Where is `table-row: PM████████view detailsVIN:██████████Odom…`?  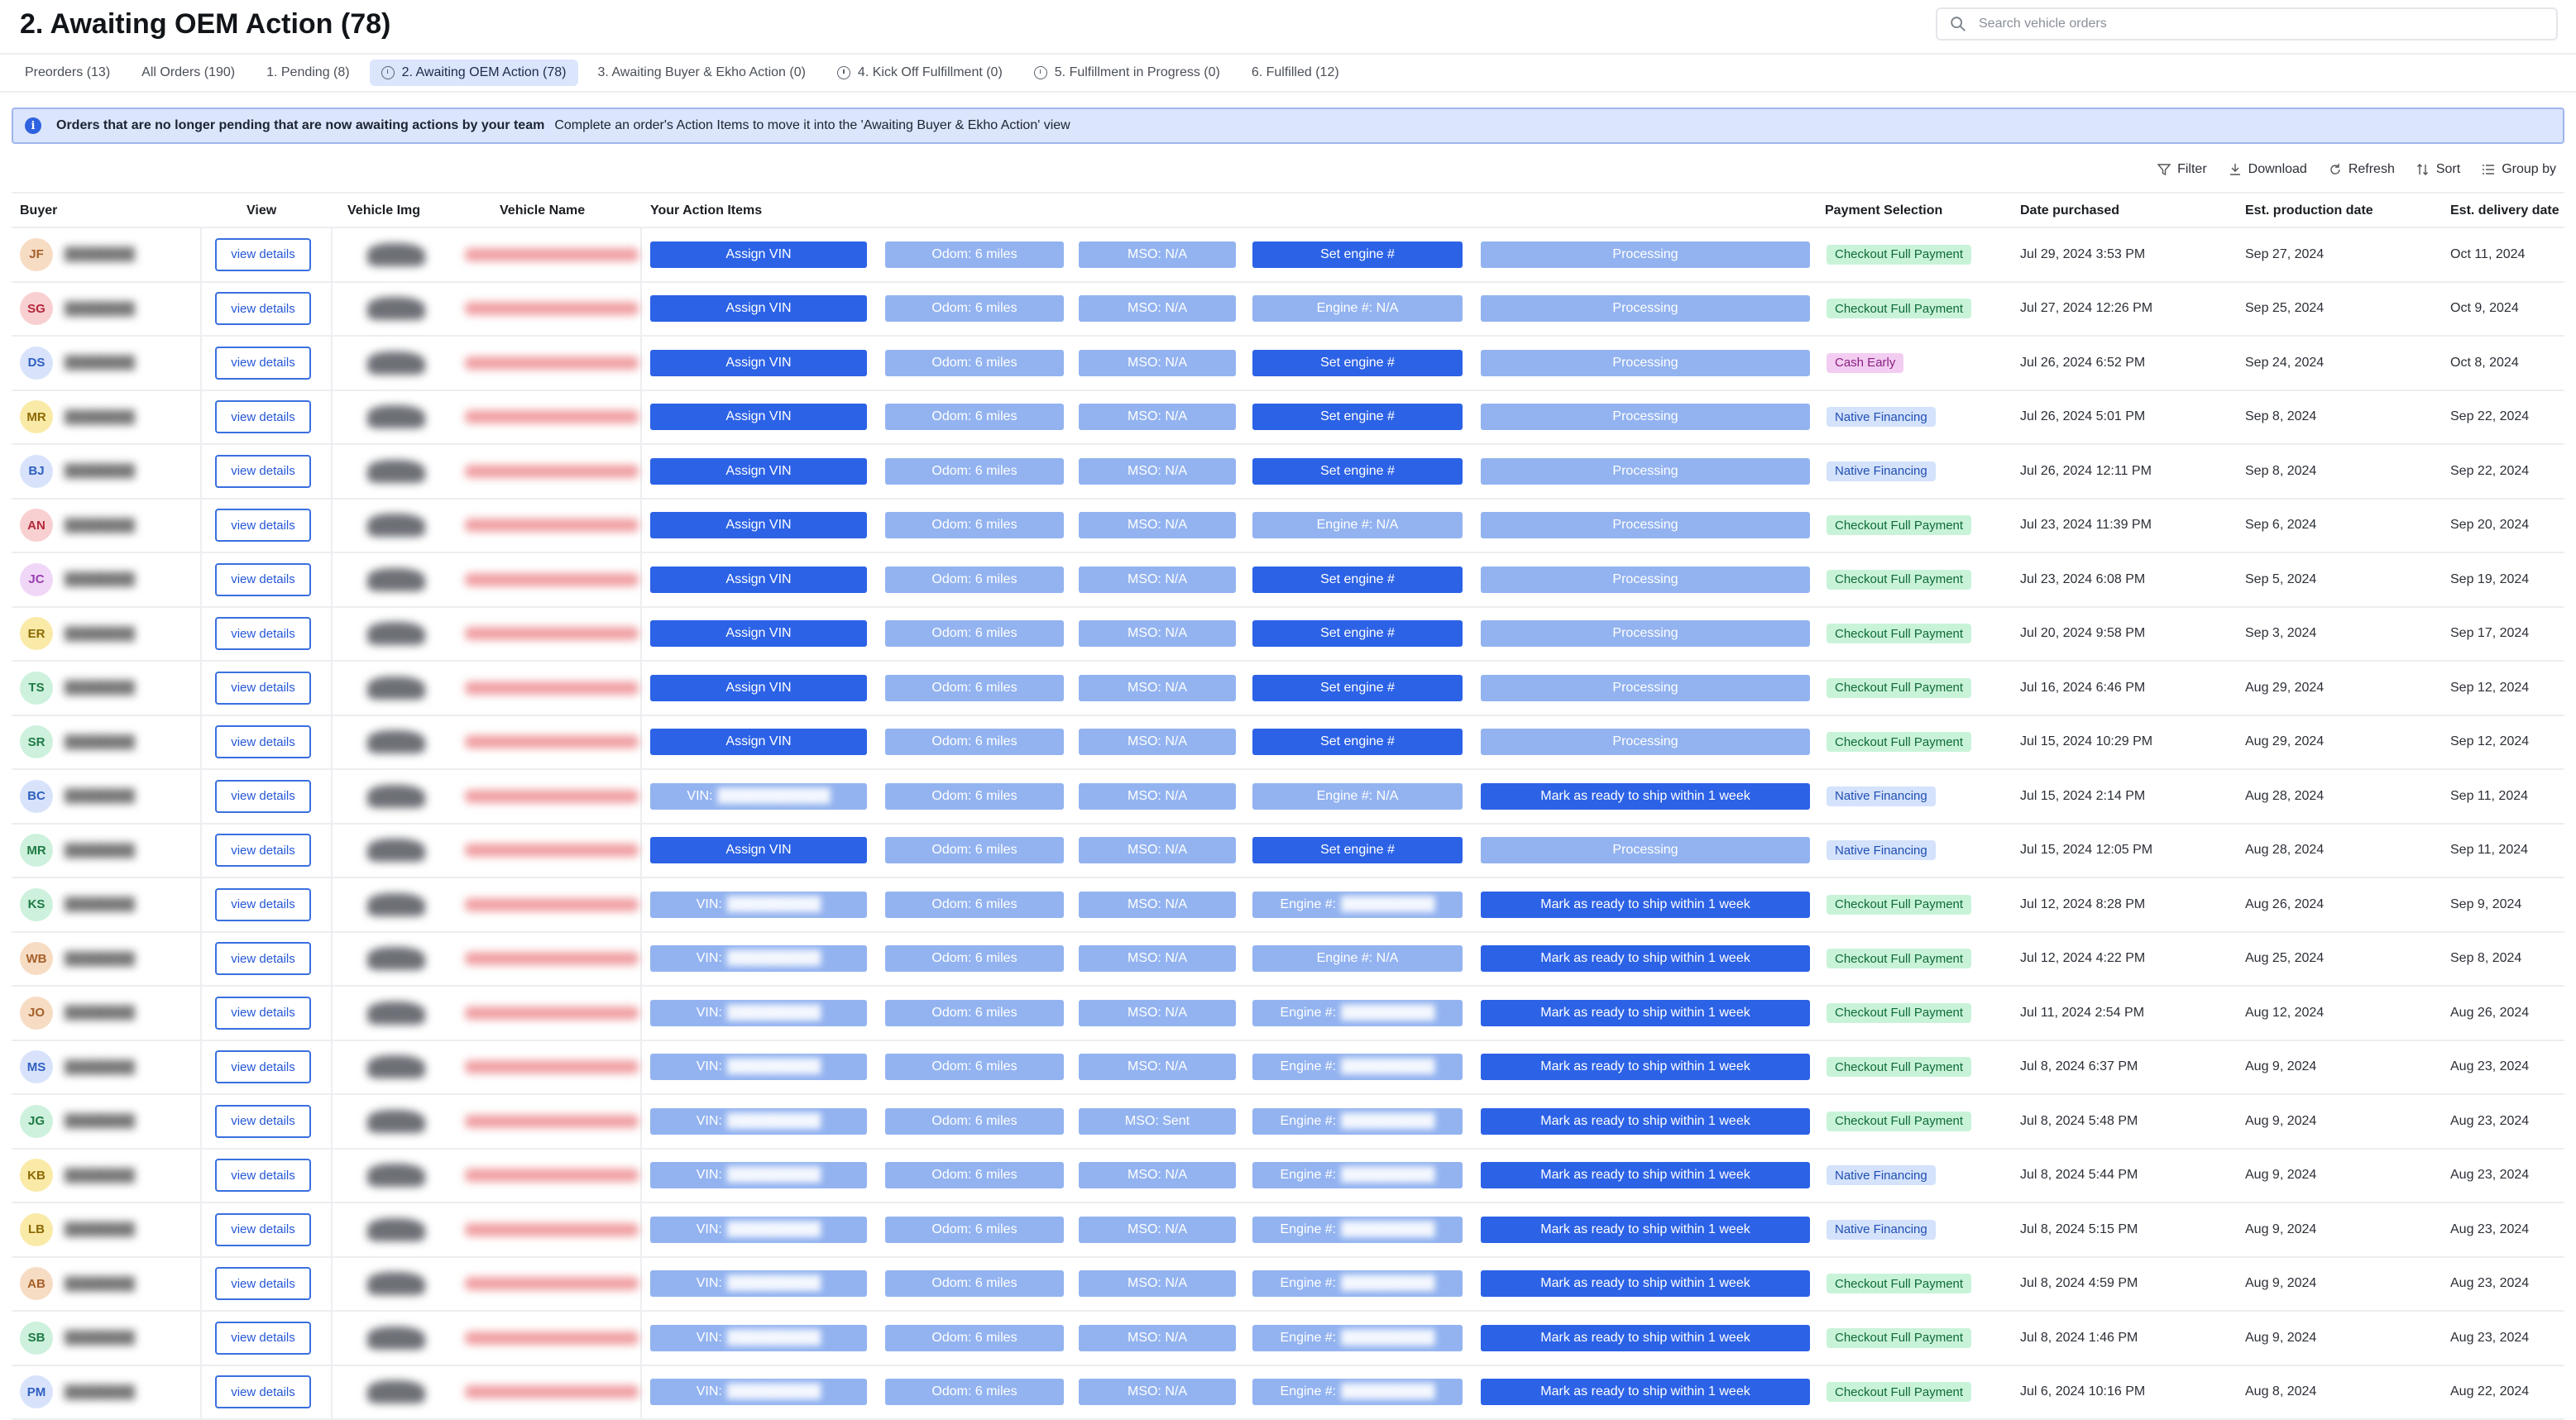
table-row: PM████████view detailsVIN:██████████Odom… is located at coordinates (1288, 1393).